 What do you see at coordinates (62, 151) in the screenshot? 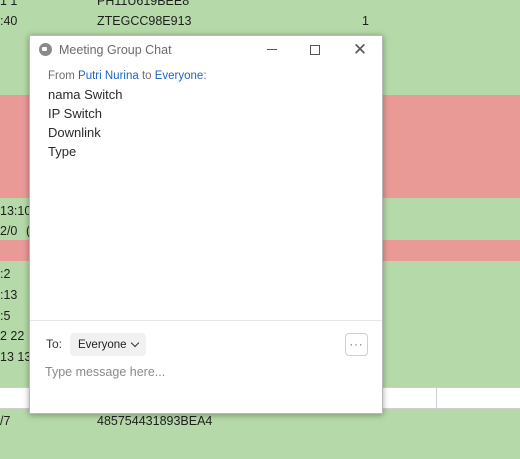
I see `message-line: Type` at bounding box center [62, 151].